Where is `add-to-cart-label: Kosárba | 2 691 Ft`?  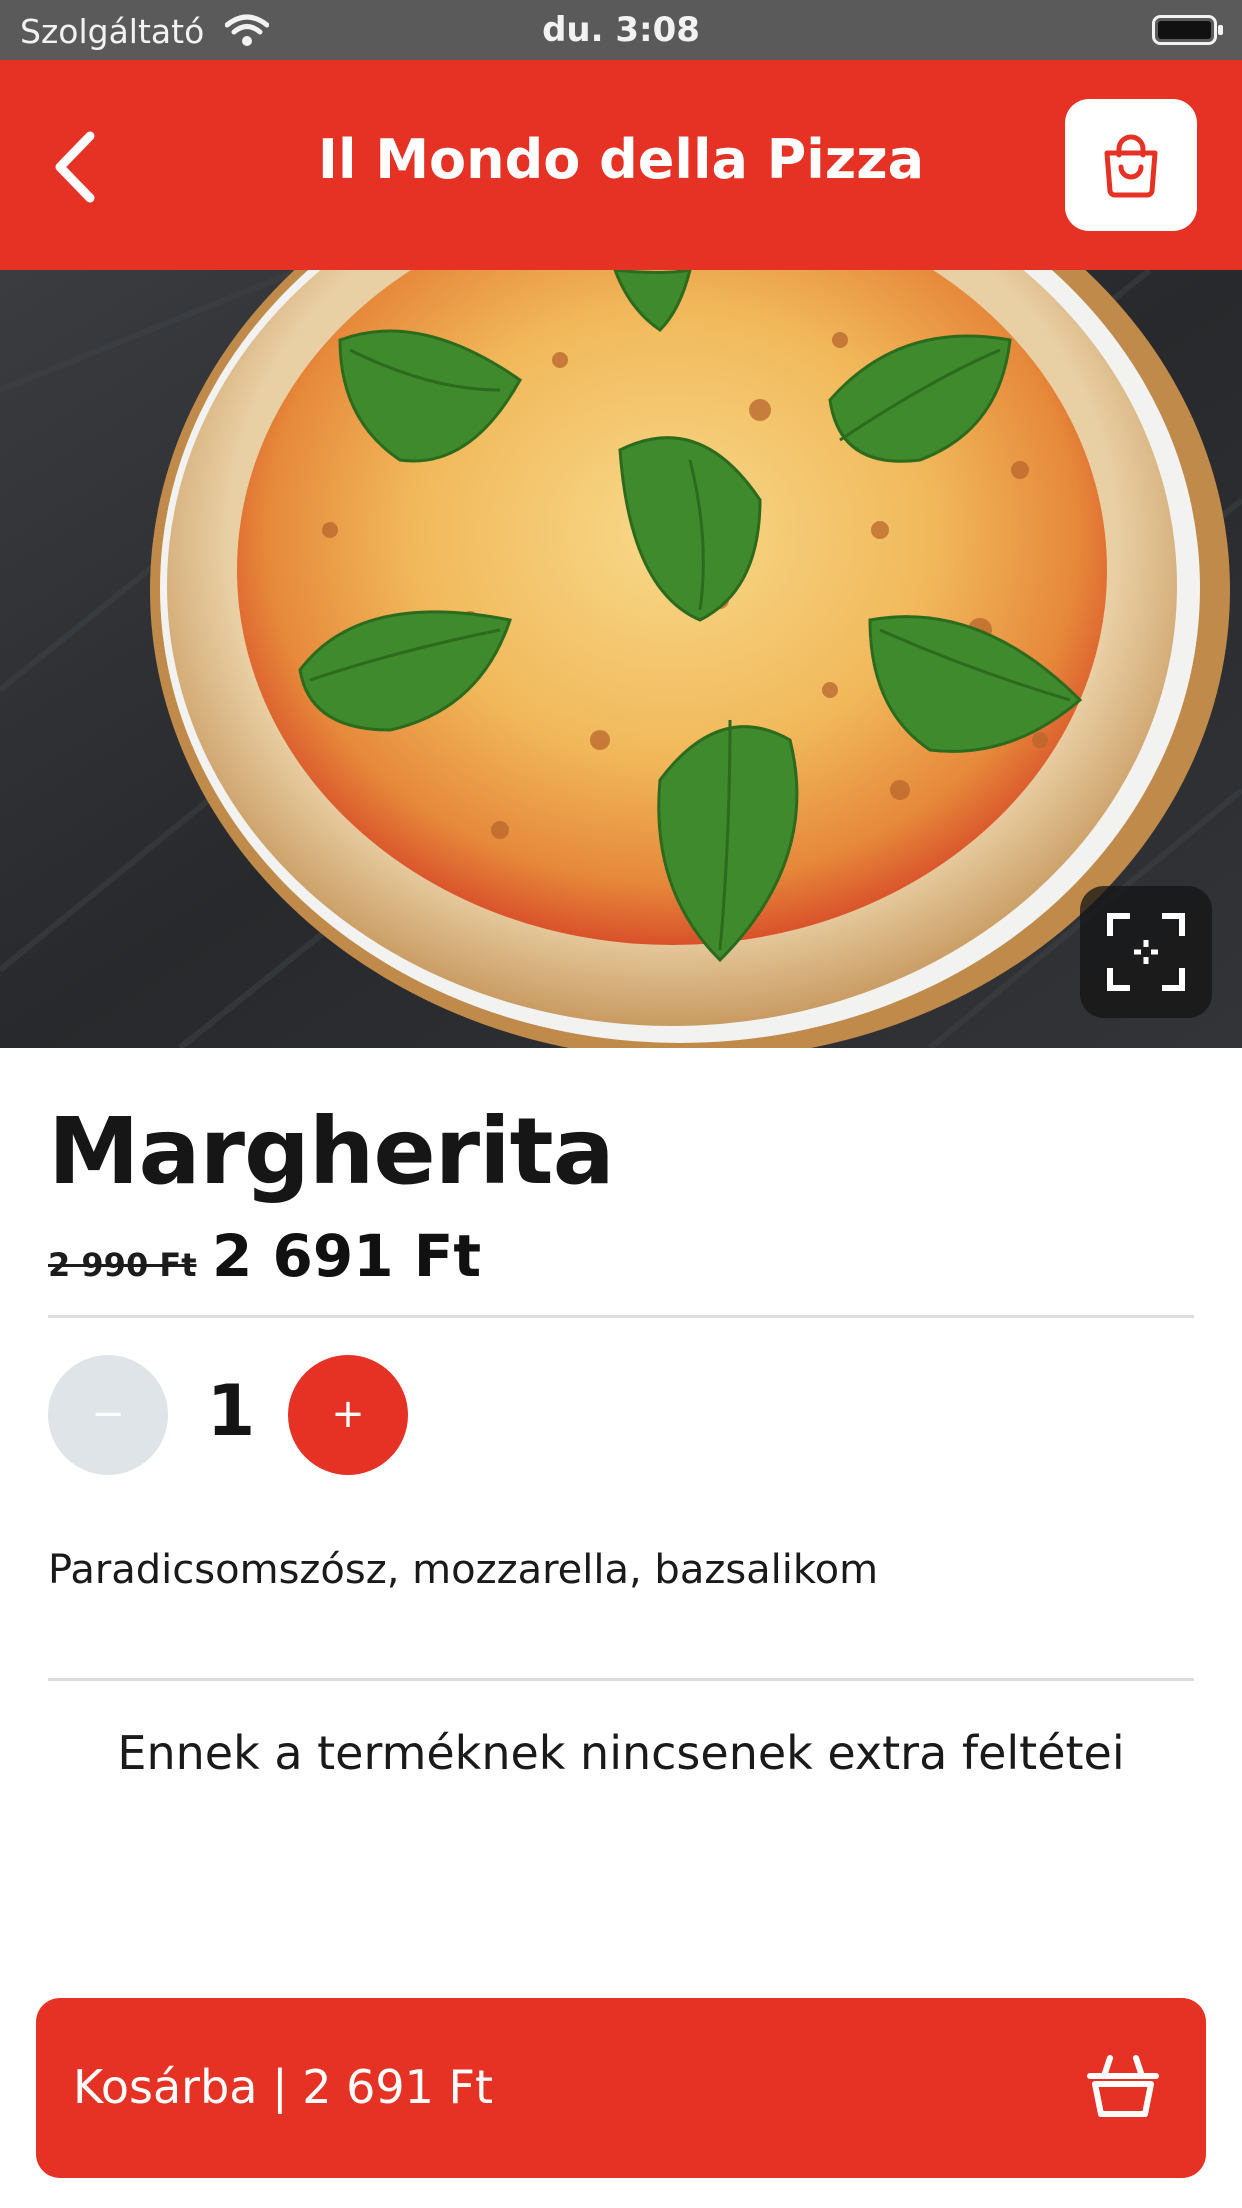
add-to-cart-label: Kosárba | 2 691 Ft is located at coordinates (283, 2087).